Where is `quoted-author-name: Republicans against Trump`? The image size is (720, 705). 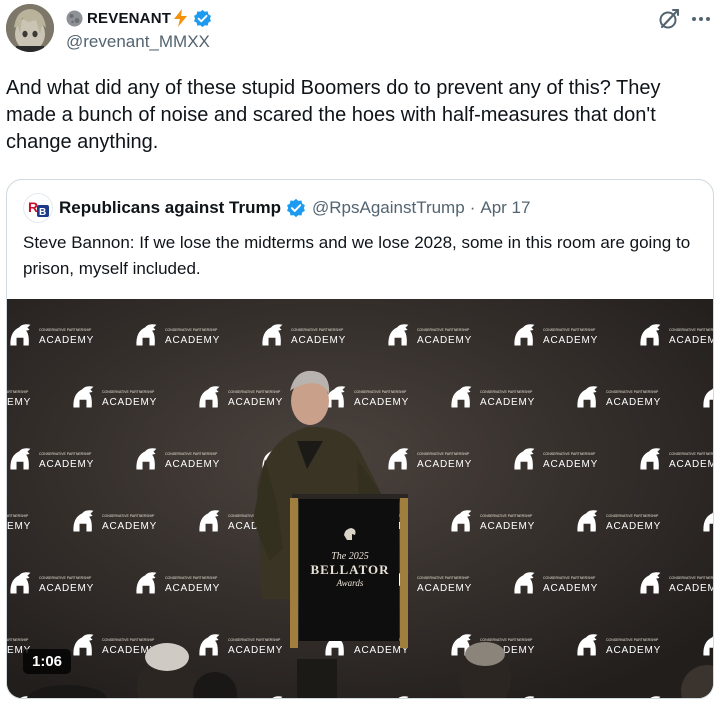
quoted-author-name: Republicans against Trump is located at coordinates (170, 207).